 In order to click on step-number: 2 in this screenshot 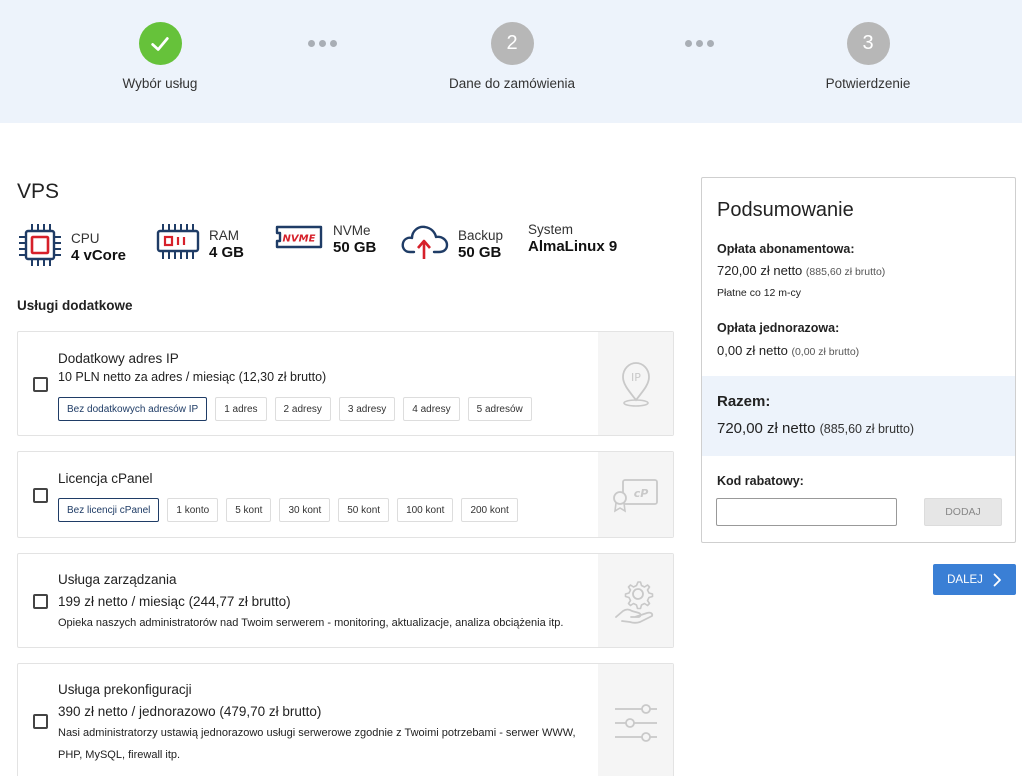, I will do `click(512, 43)`.